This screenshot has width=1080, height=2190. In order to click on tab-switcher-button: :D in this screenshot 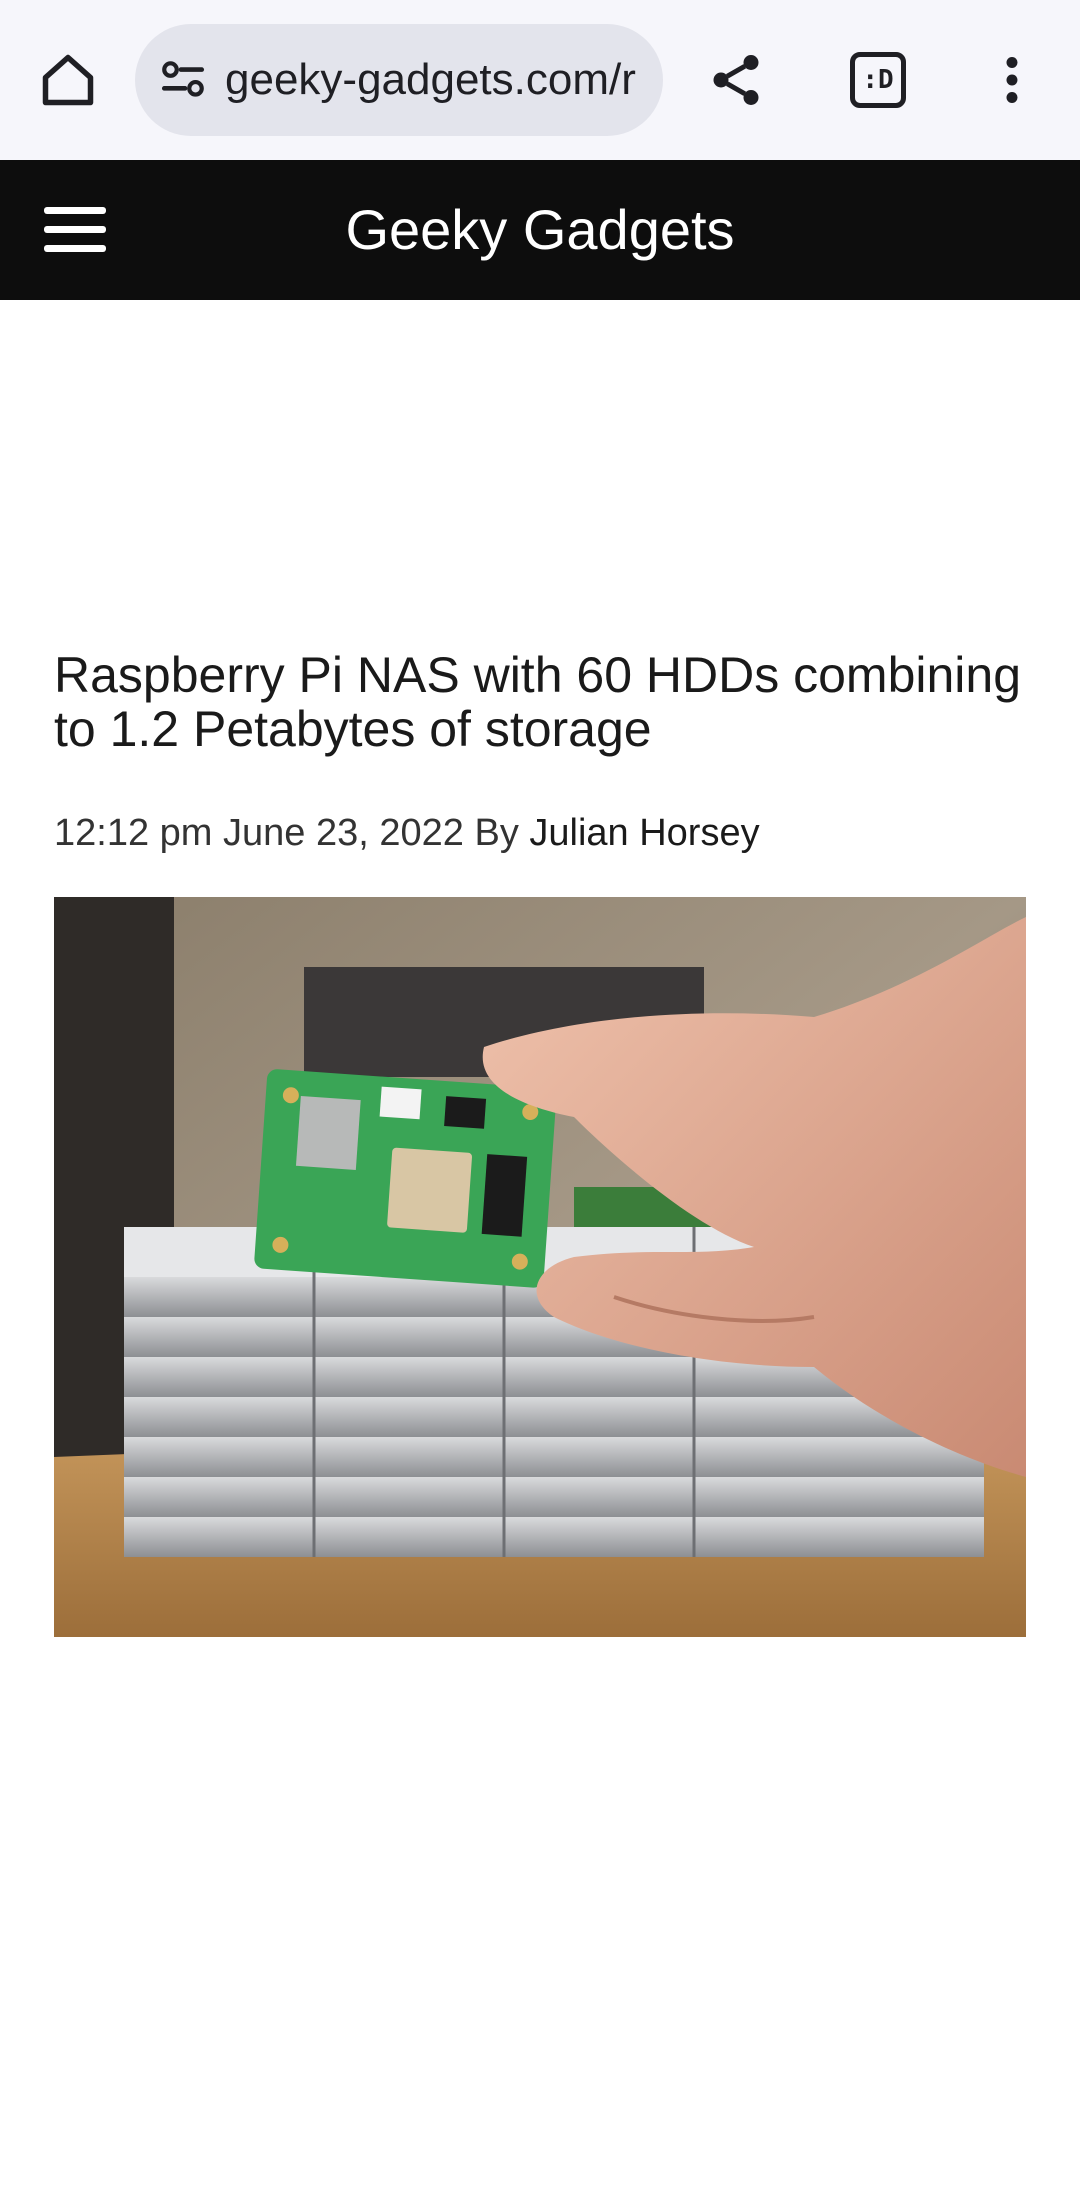, I will do `click(878, 80)`.